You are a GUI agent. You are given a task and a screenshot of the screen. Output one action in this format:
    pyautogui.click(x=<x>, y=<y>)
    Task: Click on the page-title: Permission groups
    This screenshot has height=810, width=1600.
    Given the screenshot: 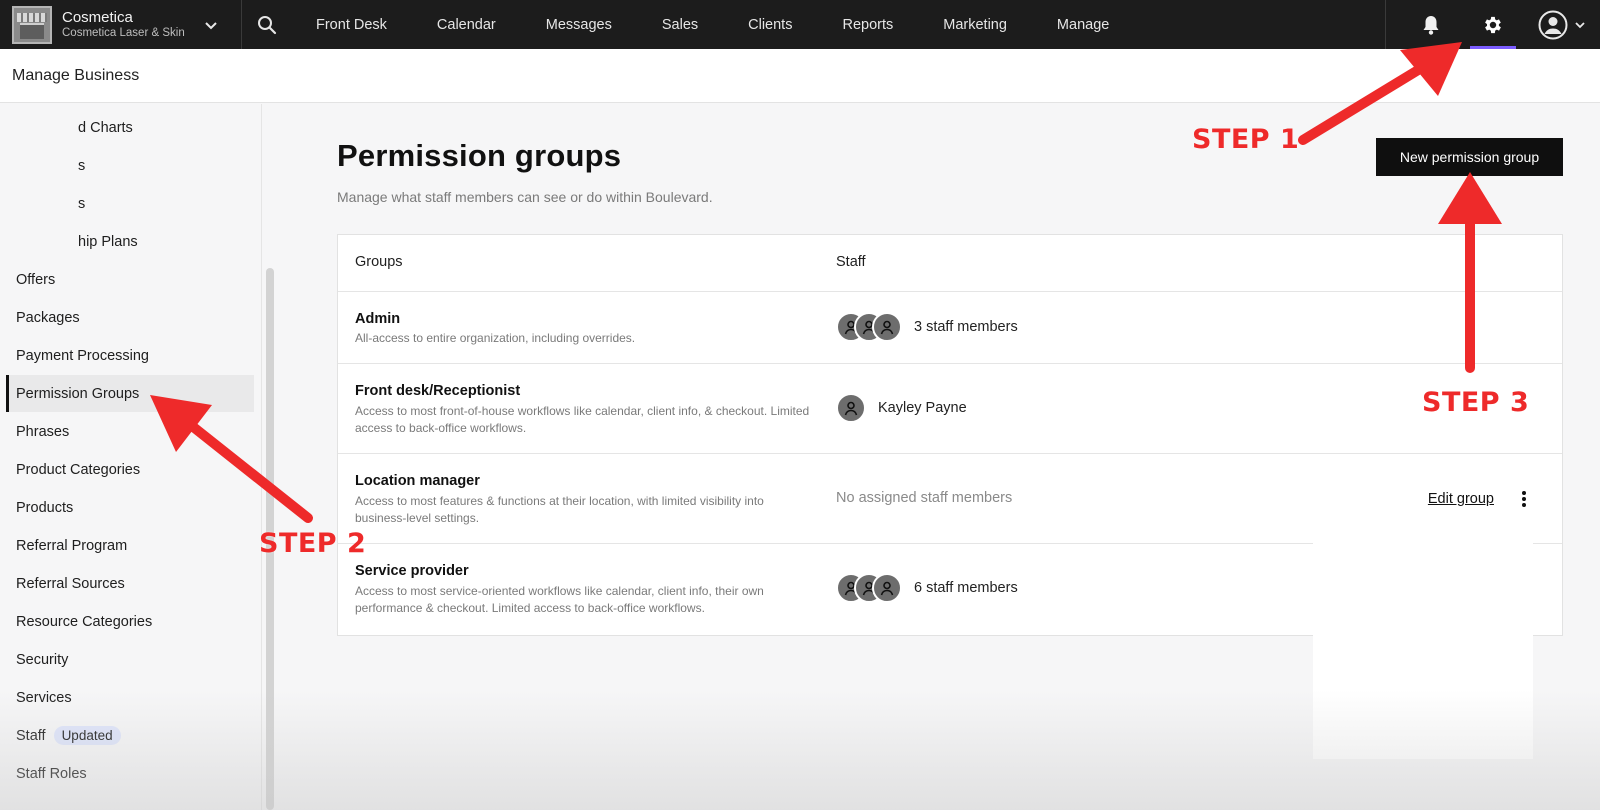 What is the action you would take?
    pyautogui.click(x=479, y=155)
    